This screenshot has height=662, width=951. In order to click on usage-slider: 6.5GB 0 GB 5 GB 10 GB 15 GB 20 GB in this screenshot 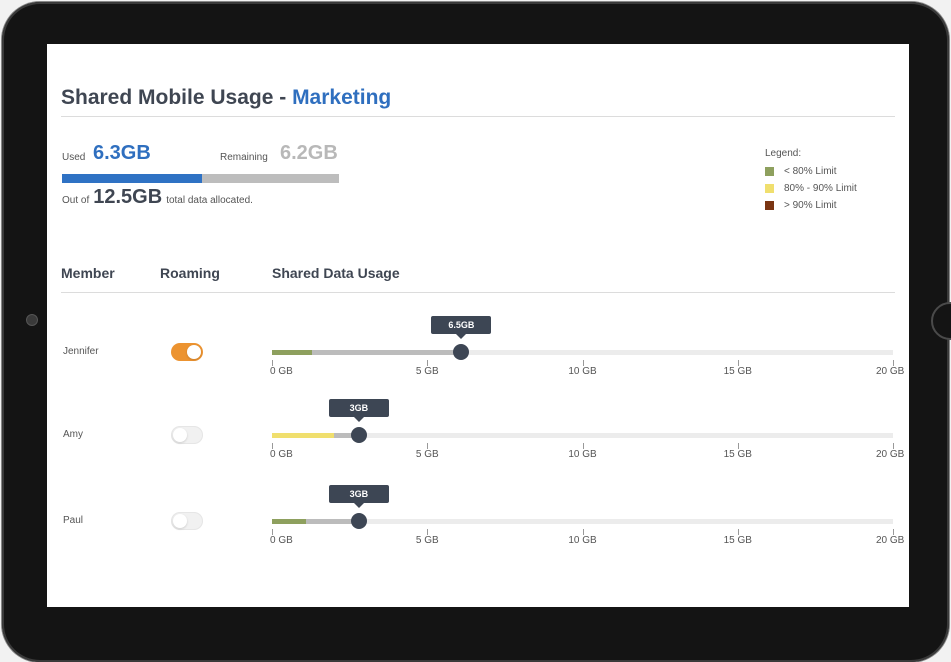, I will do `click(587, 346)`.